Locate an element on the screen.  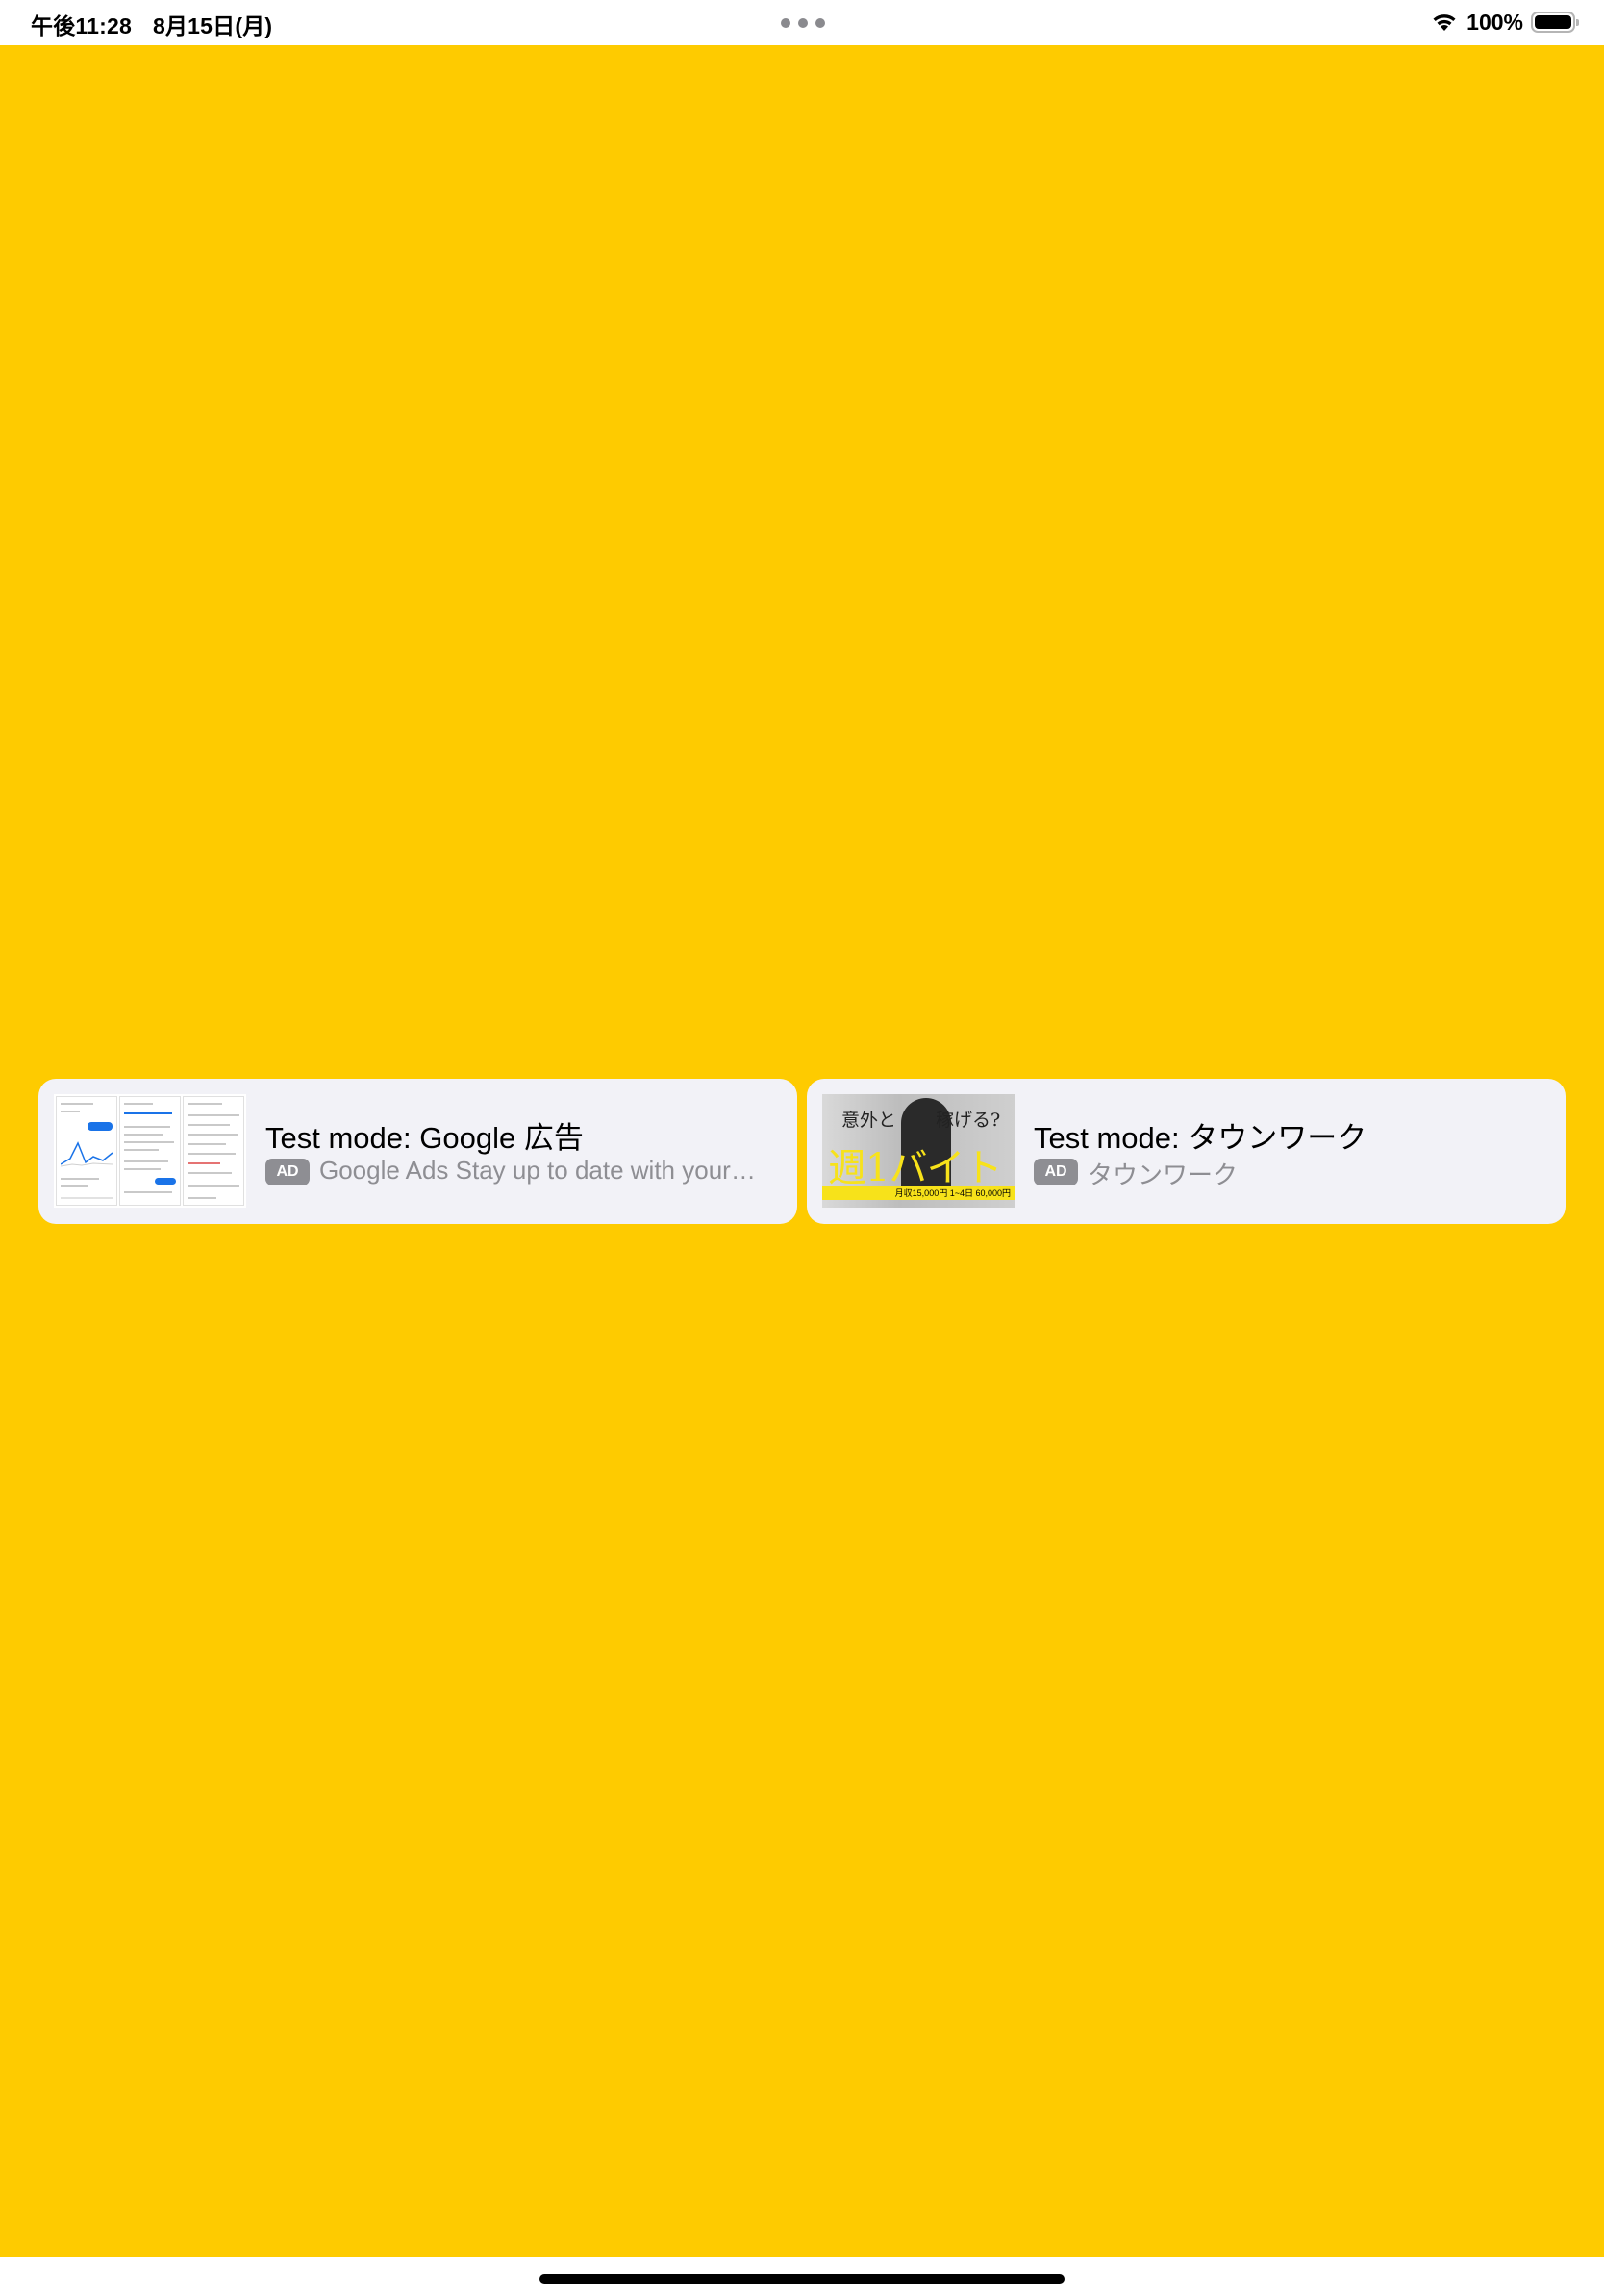
home-bar-area is located at coordinates (802, 2276).